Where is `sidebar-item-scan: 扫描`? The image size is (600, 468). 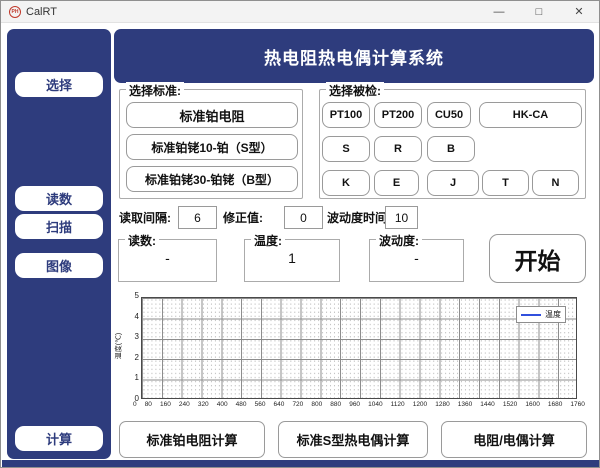 sidebar-item-scan: 扫描 is located at coordinates (59, 226).